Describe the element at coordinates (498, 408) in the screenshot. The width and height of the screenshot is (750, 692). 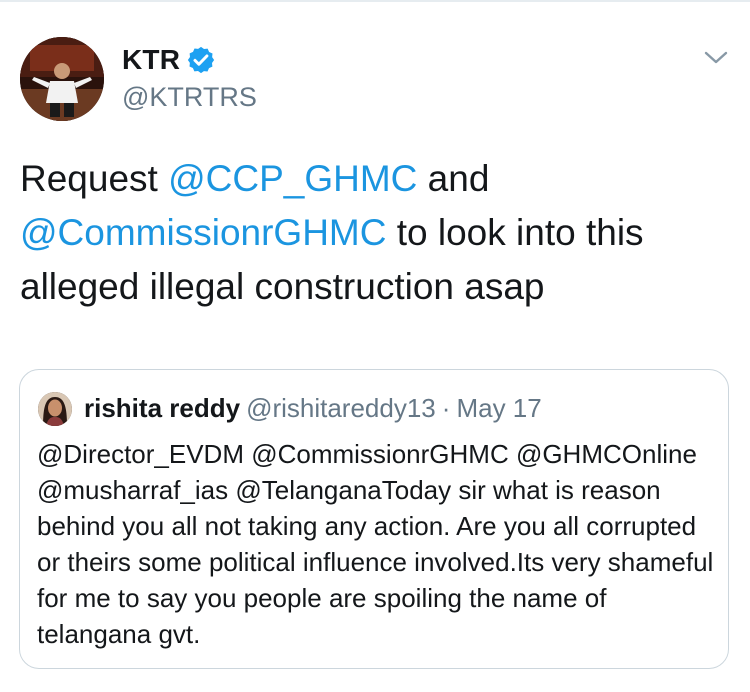
I see `quoted-tweet-date: May 17` at that location.